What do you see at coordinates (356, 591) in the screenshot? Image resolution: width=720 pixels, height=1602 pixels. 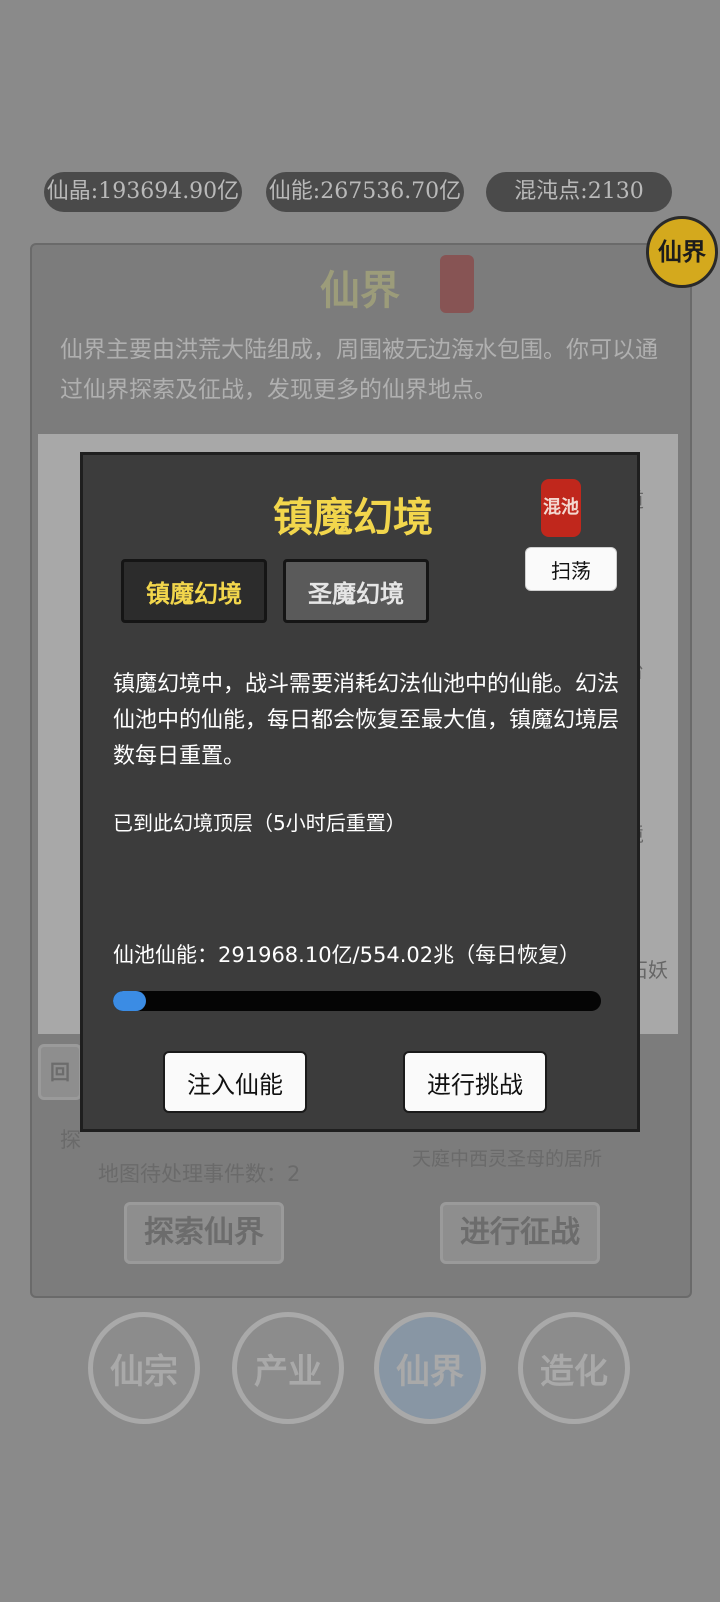 I see `tab-holy-demon: 圣魔幻境` at bounding box center [356, 591].